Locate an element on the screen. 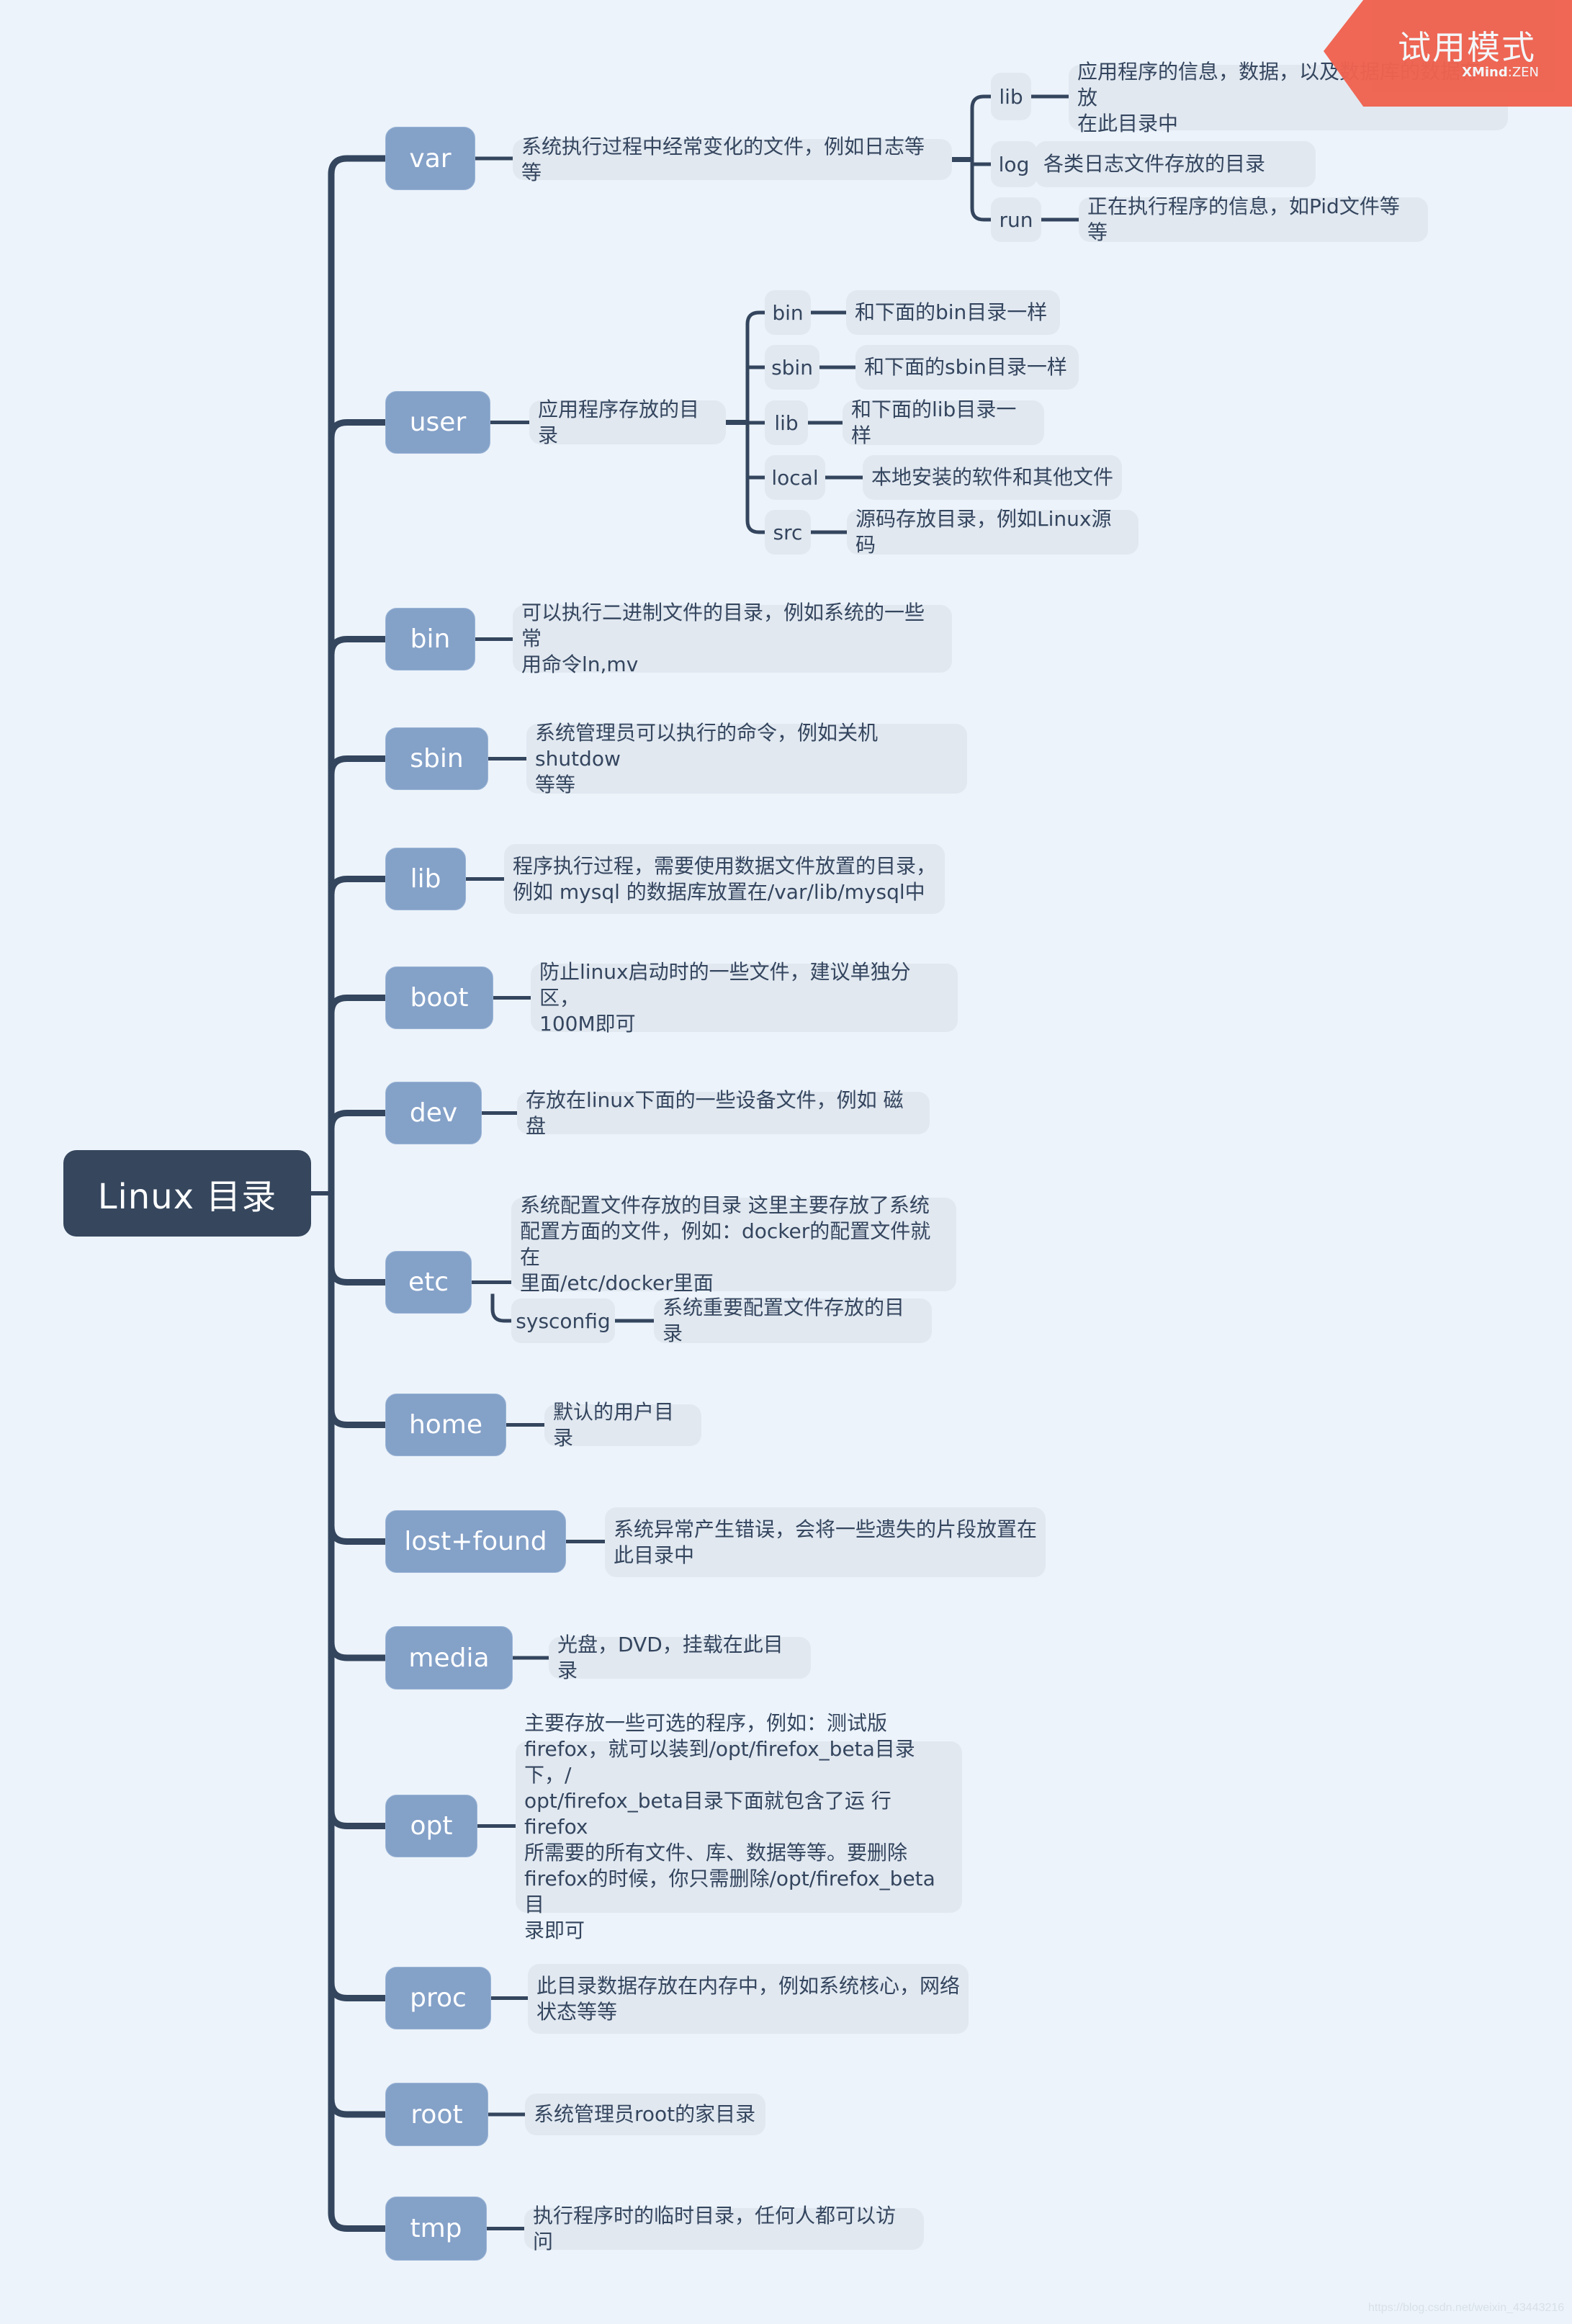 The width and height of the screenshot is (1572, 2324). topic-bin-text: bin is located at coordinates (431, 639).